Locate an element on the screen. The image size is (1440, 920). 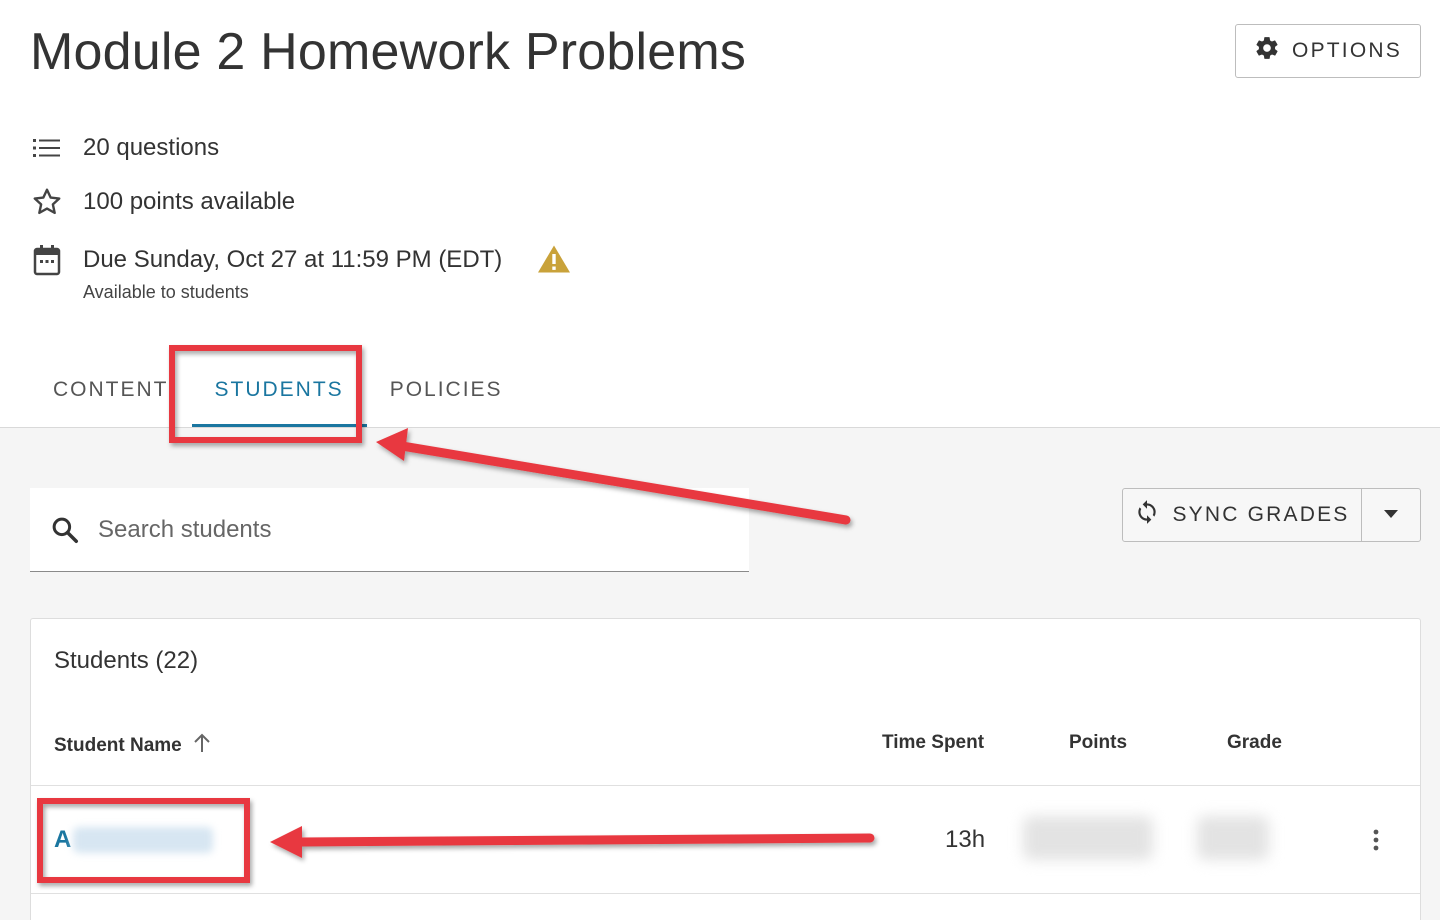
star-icon is located at coordinates (47, 202).